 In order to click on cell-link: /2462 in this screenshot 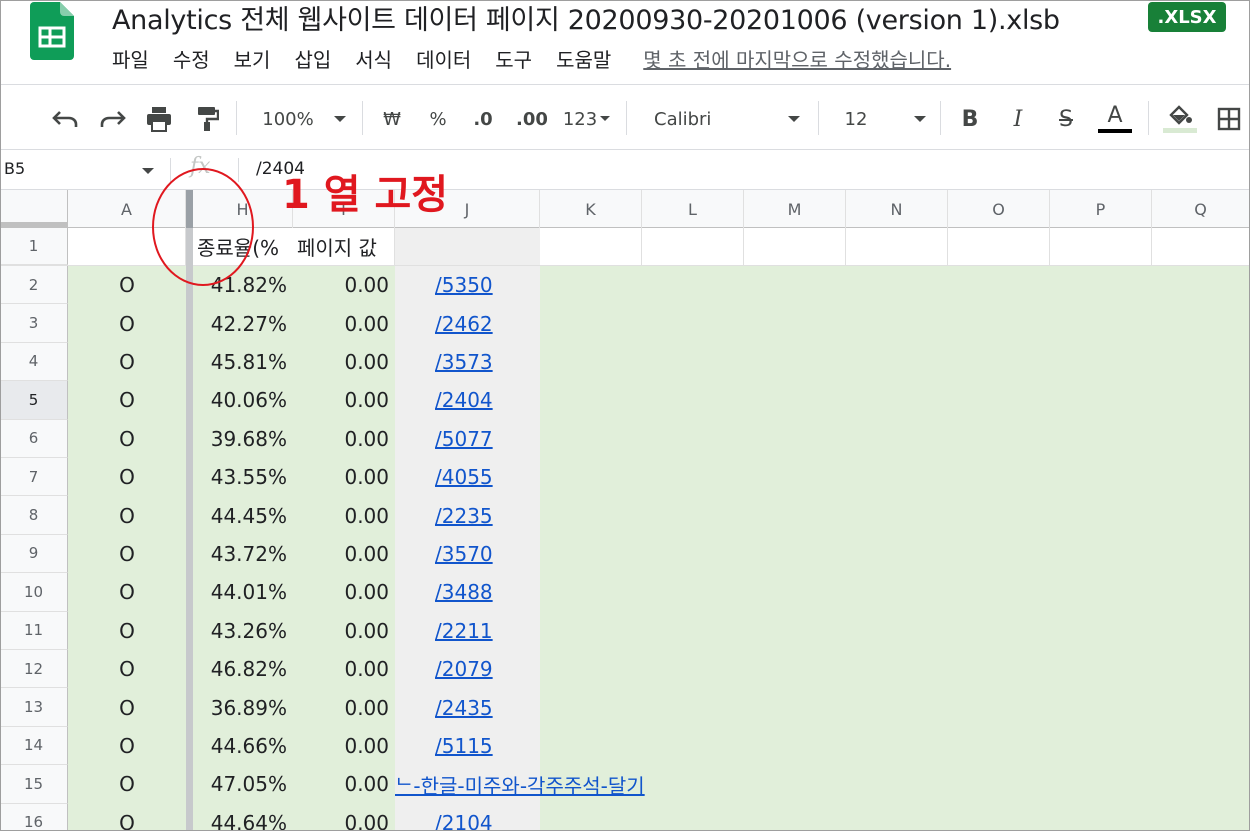, I will do `click(464, 324)`.